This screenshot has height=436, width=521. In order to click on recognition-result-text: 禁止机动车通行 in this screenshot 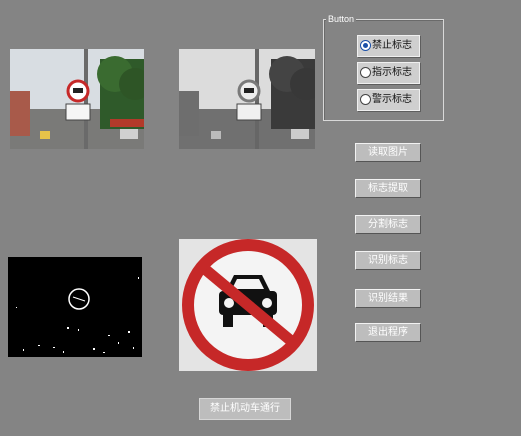, I will do `click(245, 409)`.